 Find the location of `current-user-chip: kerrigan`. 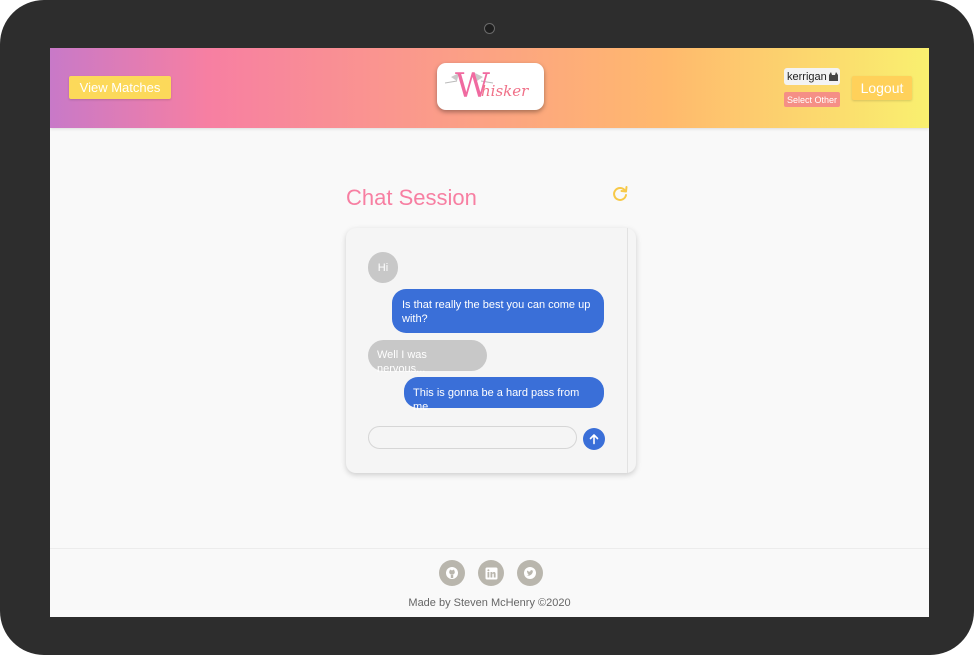

current-user-chip: kerrigan is located at coordinates (812, 76).